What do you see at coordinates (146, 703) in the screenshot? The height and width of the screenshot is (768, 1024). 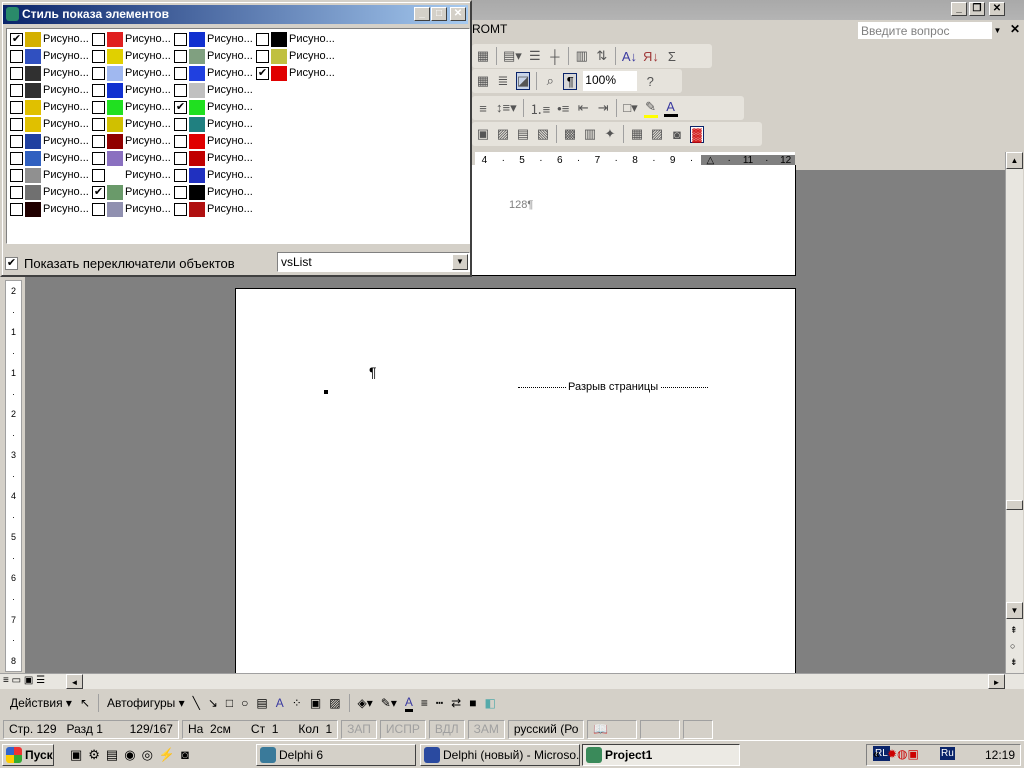 I see `autoshapes-menu: Автофигуры ▾` at bounding box center [146, 703].